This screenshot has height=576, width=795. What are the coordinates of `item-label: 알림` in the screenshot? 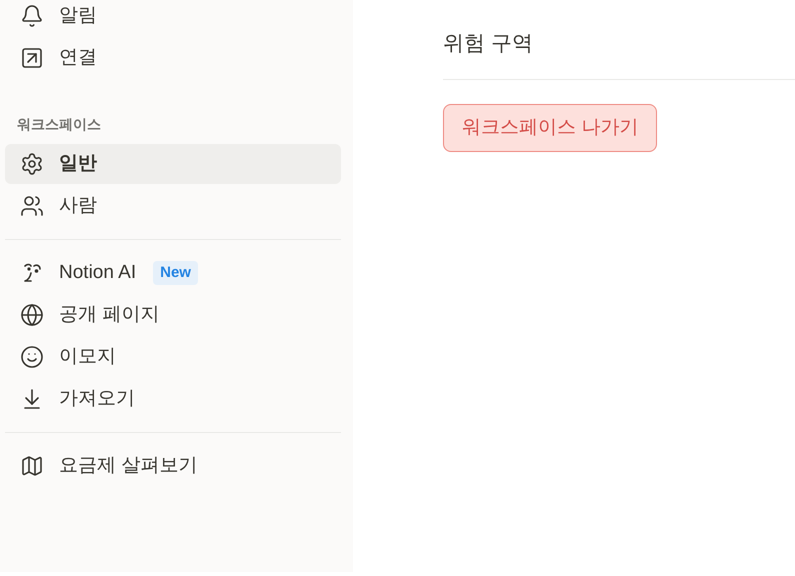 It's located at (78, 16).